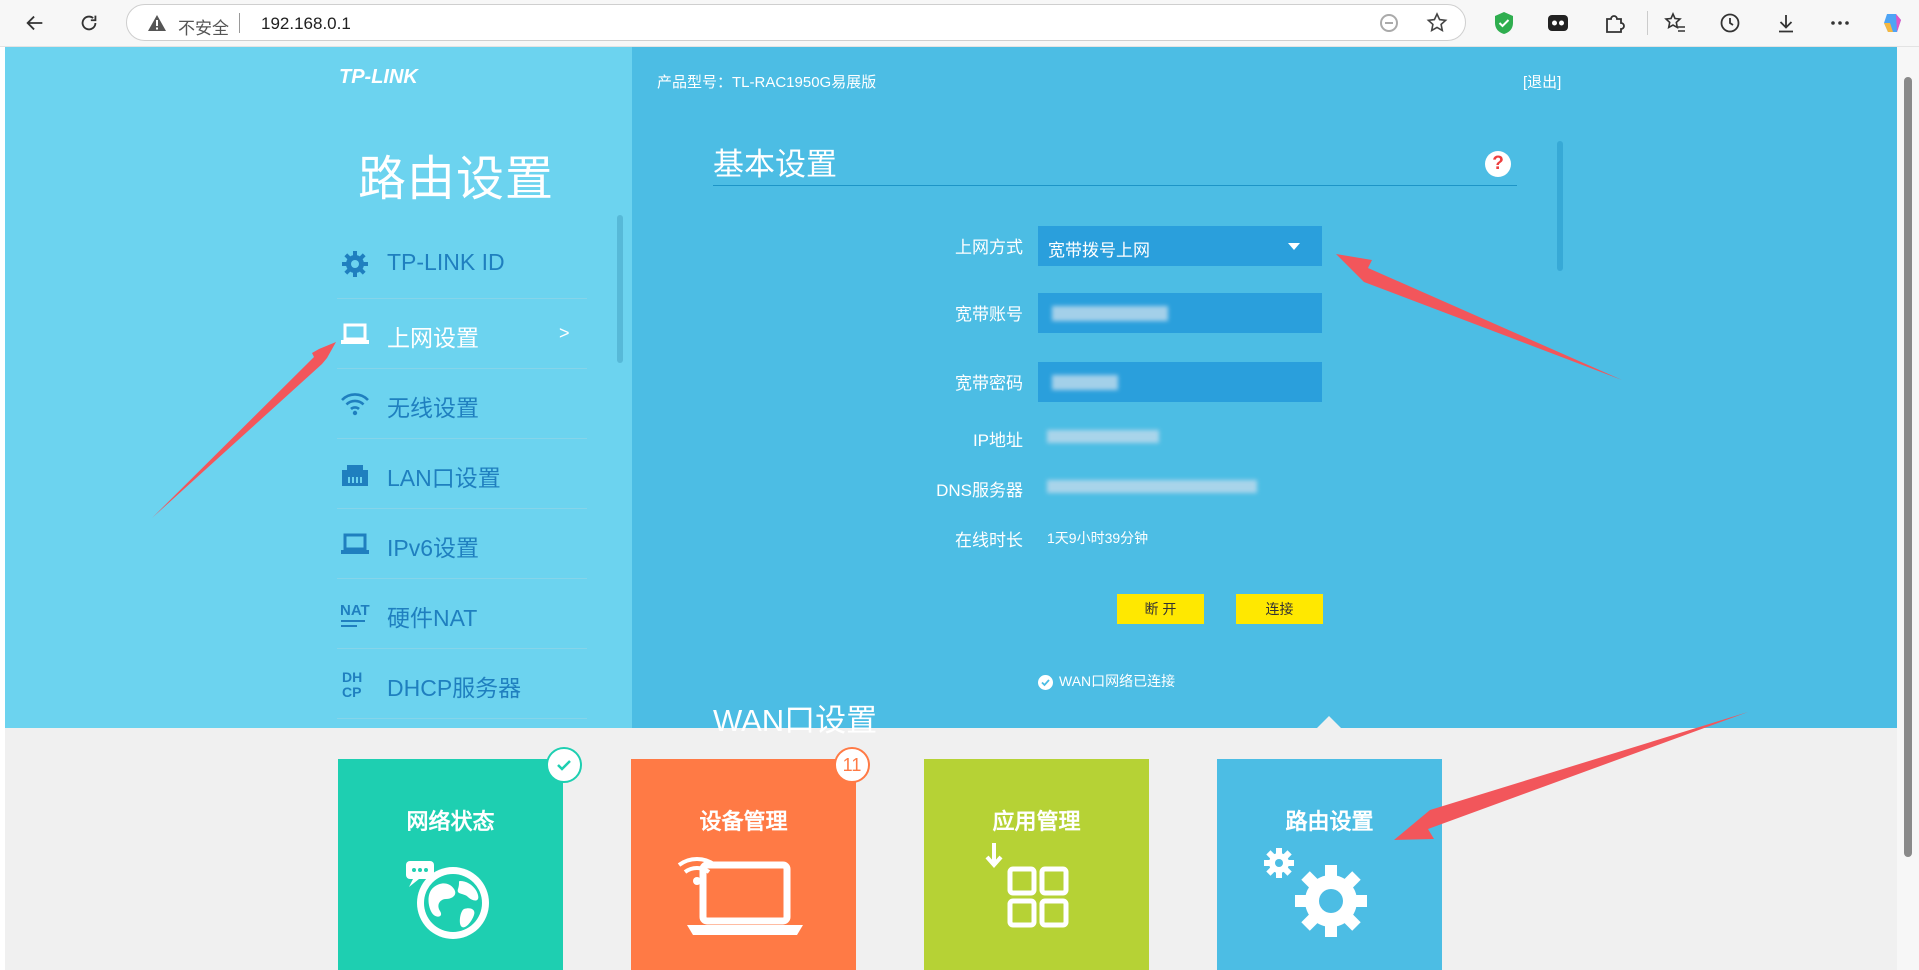 Image resolution: width=1919 pixels, height=970 pixels. What do you see at coordinates (456, 179) in the screenshot?
I see `page-heading: 路由设置` at bounding box center [456, 179].